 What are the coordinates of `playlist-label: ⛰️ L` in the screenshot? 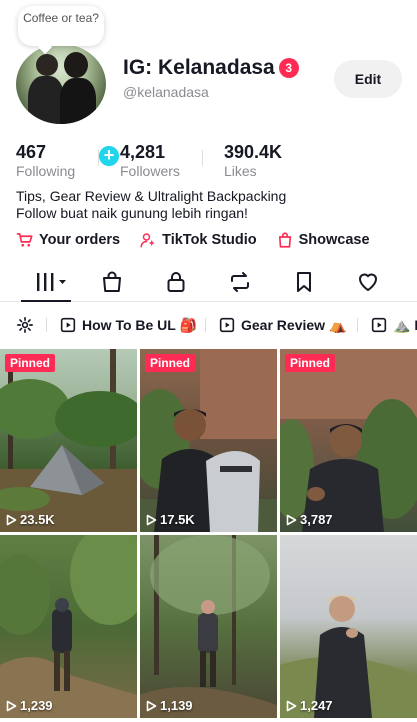 It's located at (405, 324).